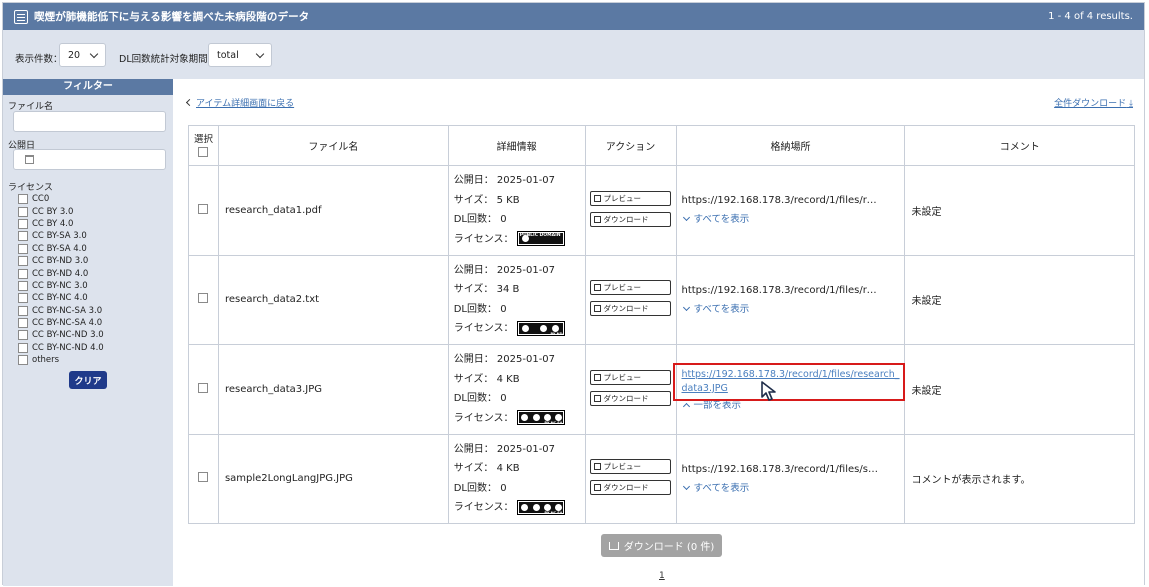 This screenshot has width=1149, height=587. I want to click on period-value: total, so click(228, 55).